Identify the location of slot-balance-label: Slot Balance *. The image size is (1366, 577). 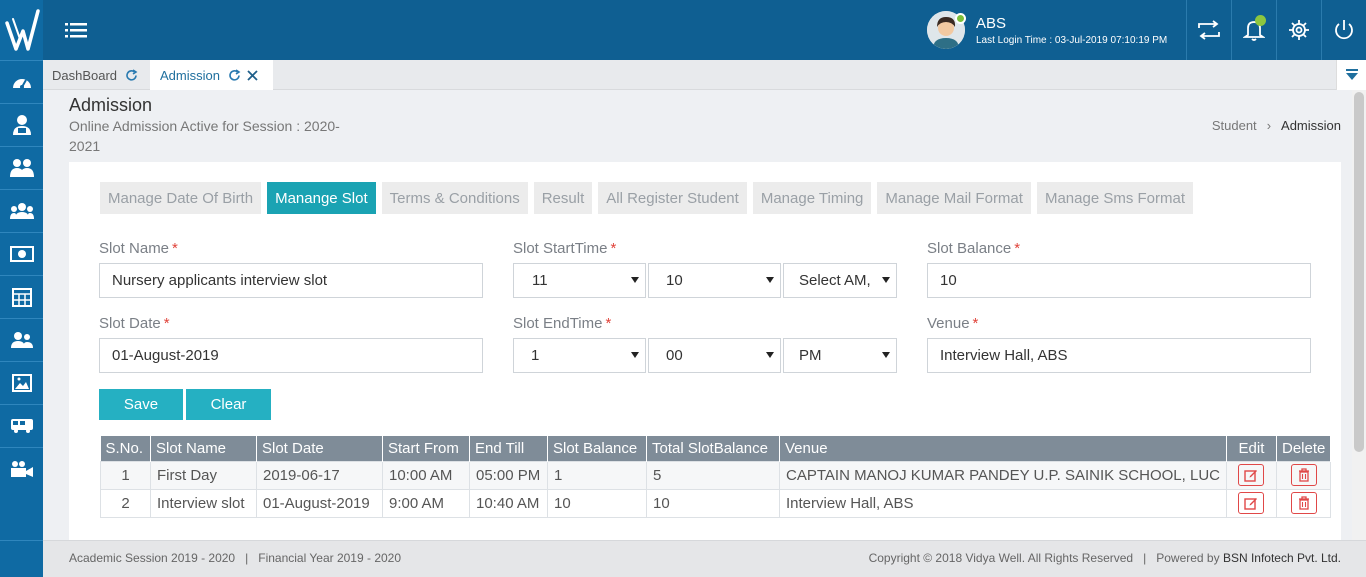
(973, 248).